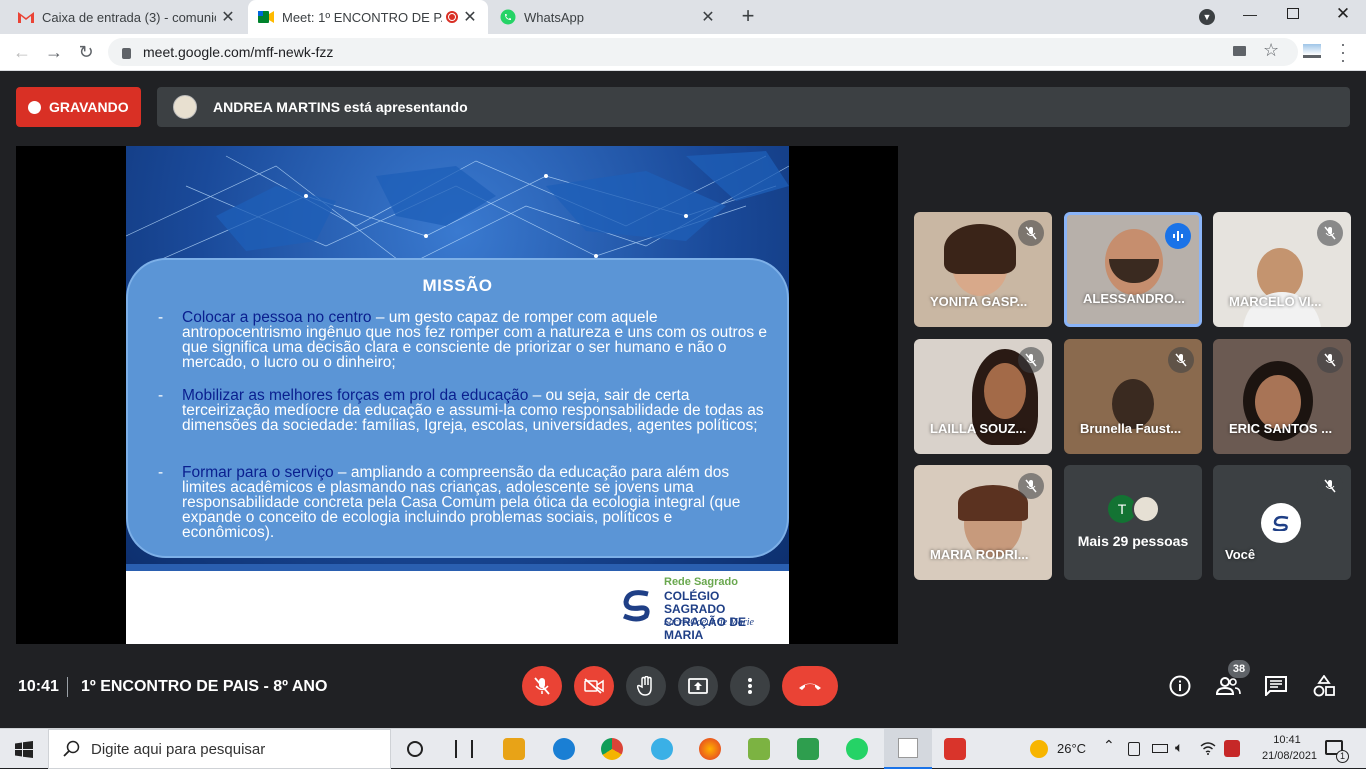  What do you see at coordinates (646, 686) in the screenshot?
I see `raise-hand-button` at bounding box center [646, 686].